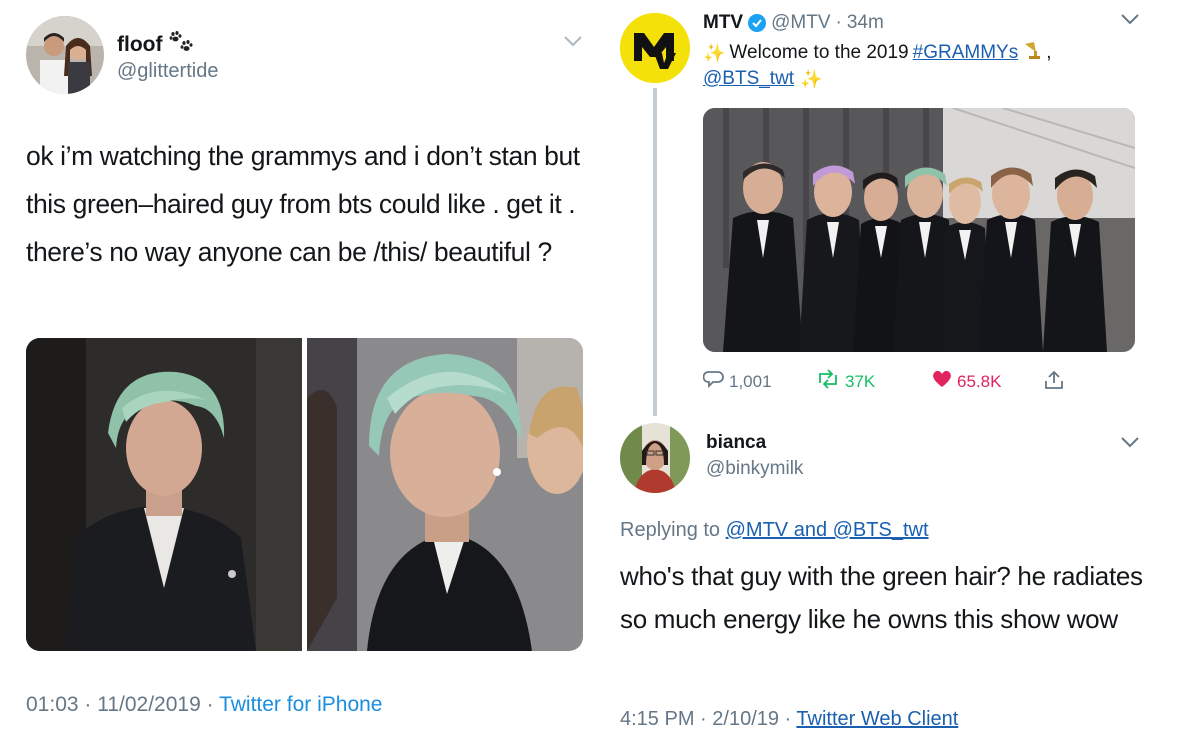  Describe the element at coordinates (181, 45) in the screenshot. I see `paw-prints-icon` at that location.